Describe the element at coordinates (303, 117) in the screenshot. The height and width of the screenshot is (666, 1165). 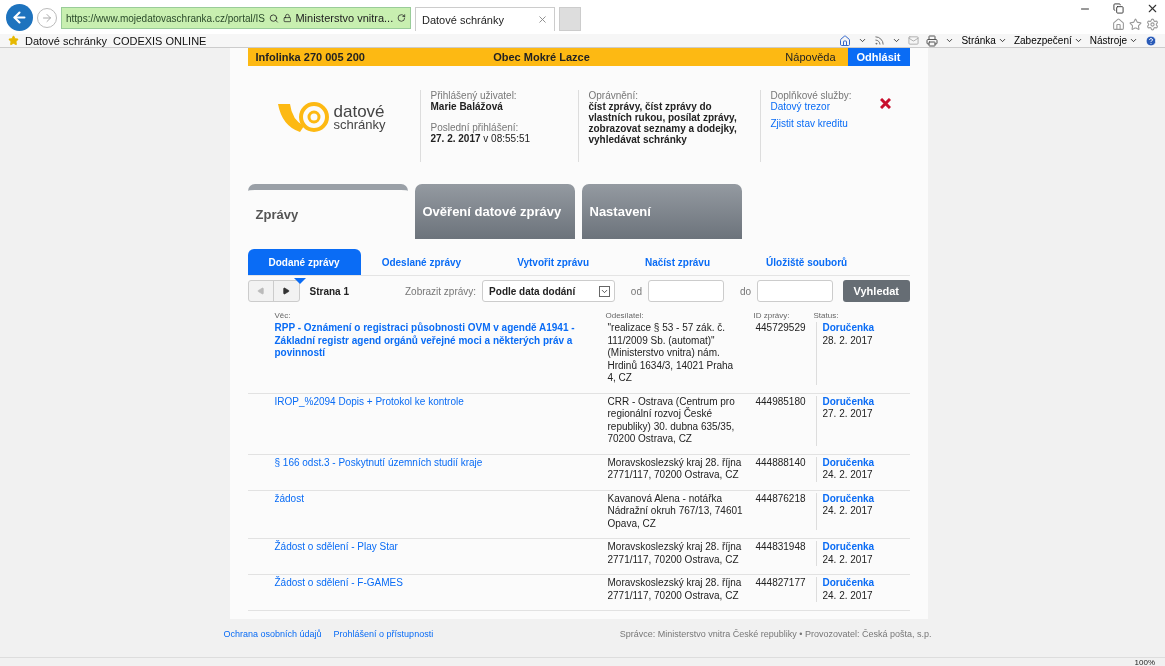
I see `logo-icon` at that location.